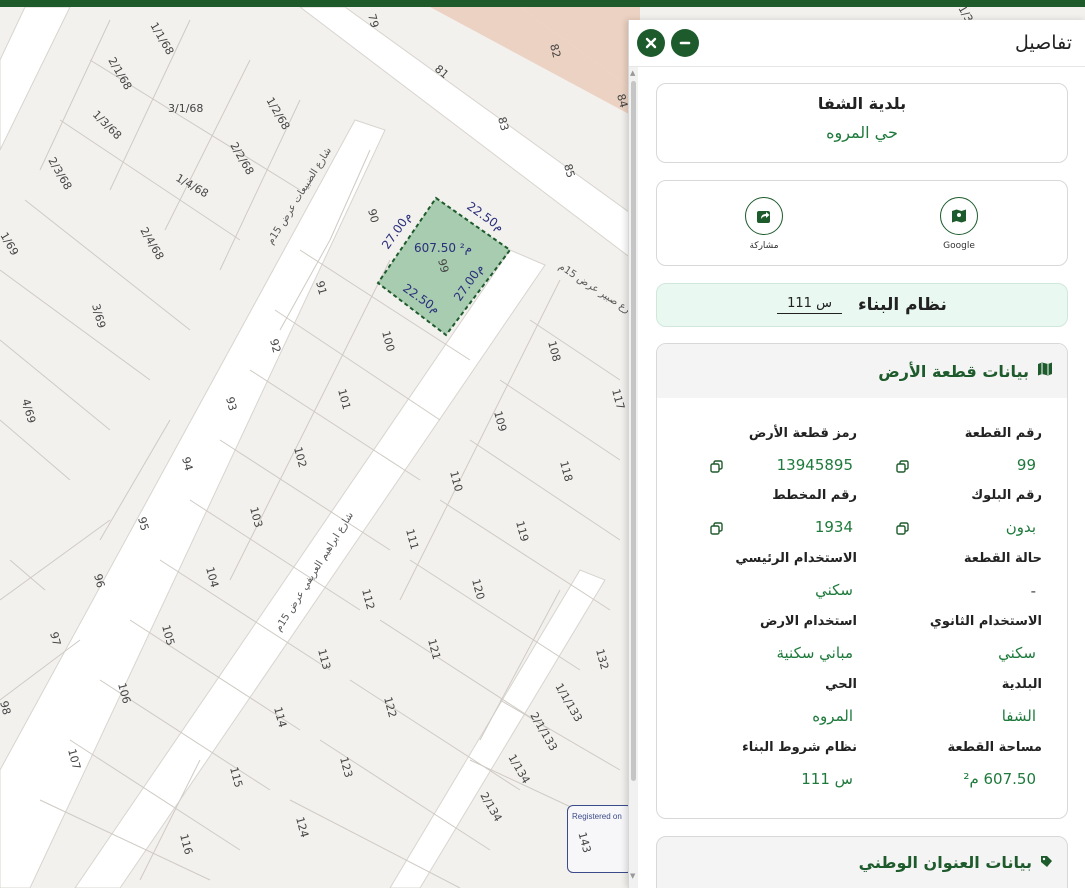 The width and height of the screenshot is (1085, 888). I want to click on building-system-label: نظام البناء, so click(902, 305).